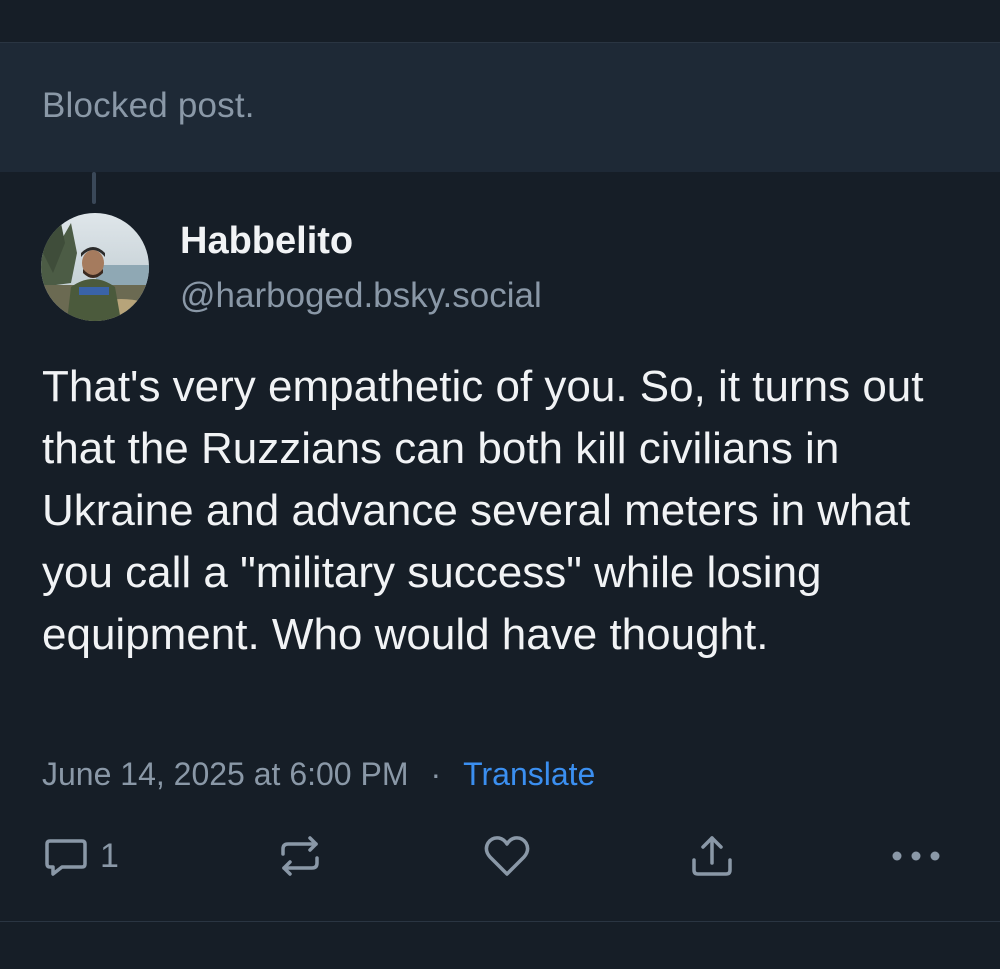 This screenshot has height=969, width=1000. What do you see at coordinates (94, 188) in the screenshot?
I see `thread-connector-line` at bounding box center [94, 188].